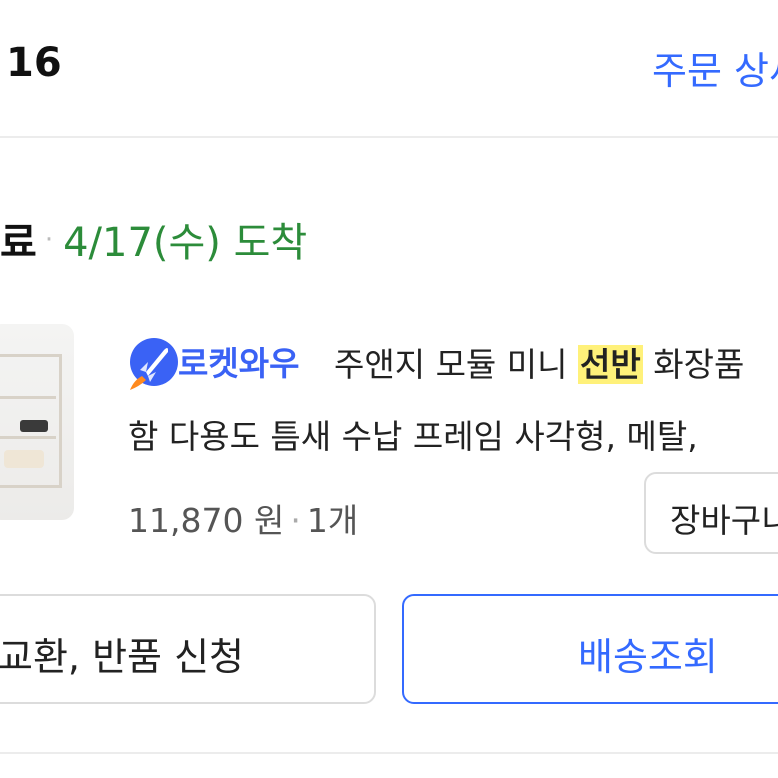 Image resolution: width=778 pixels, height=778 pixels. I want to click on order-date: 16, so click(34, 63).